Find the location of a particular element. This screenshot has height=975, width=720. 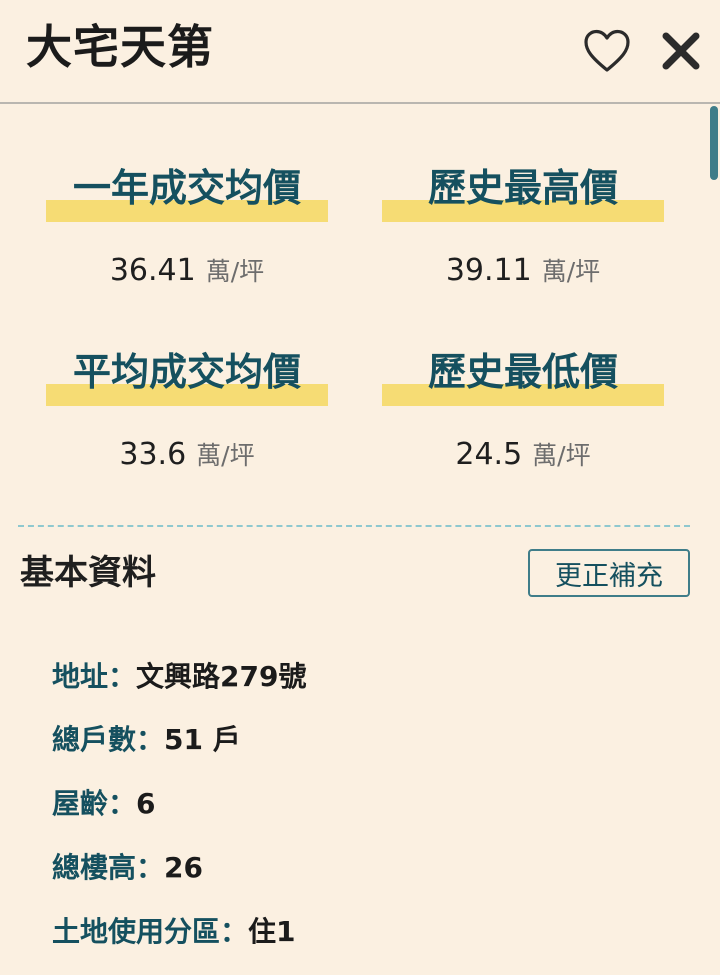

correct-supplement-button: 更正補充 is located at coordinates (609, 573).